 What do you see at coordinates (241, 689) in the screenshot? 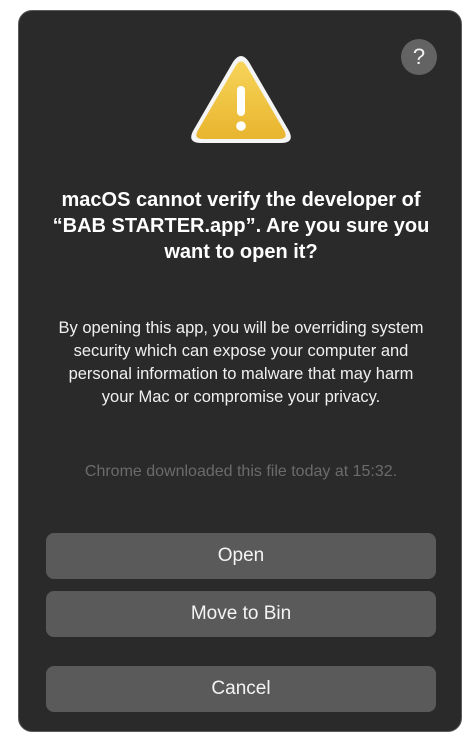
I see `cancel-button: Cancel` at bounding box center [241, 689].